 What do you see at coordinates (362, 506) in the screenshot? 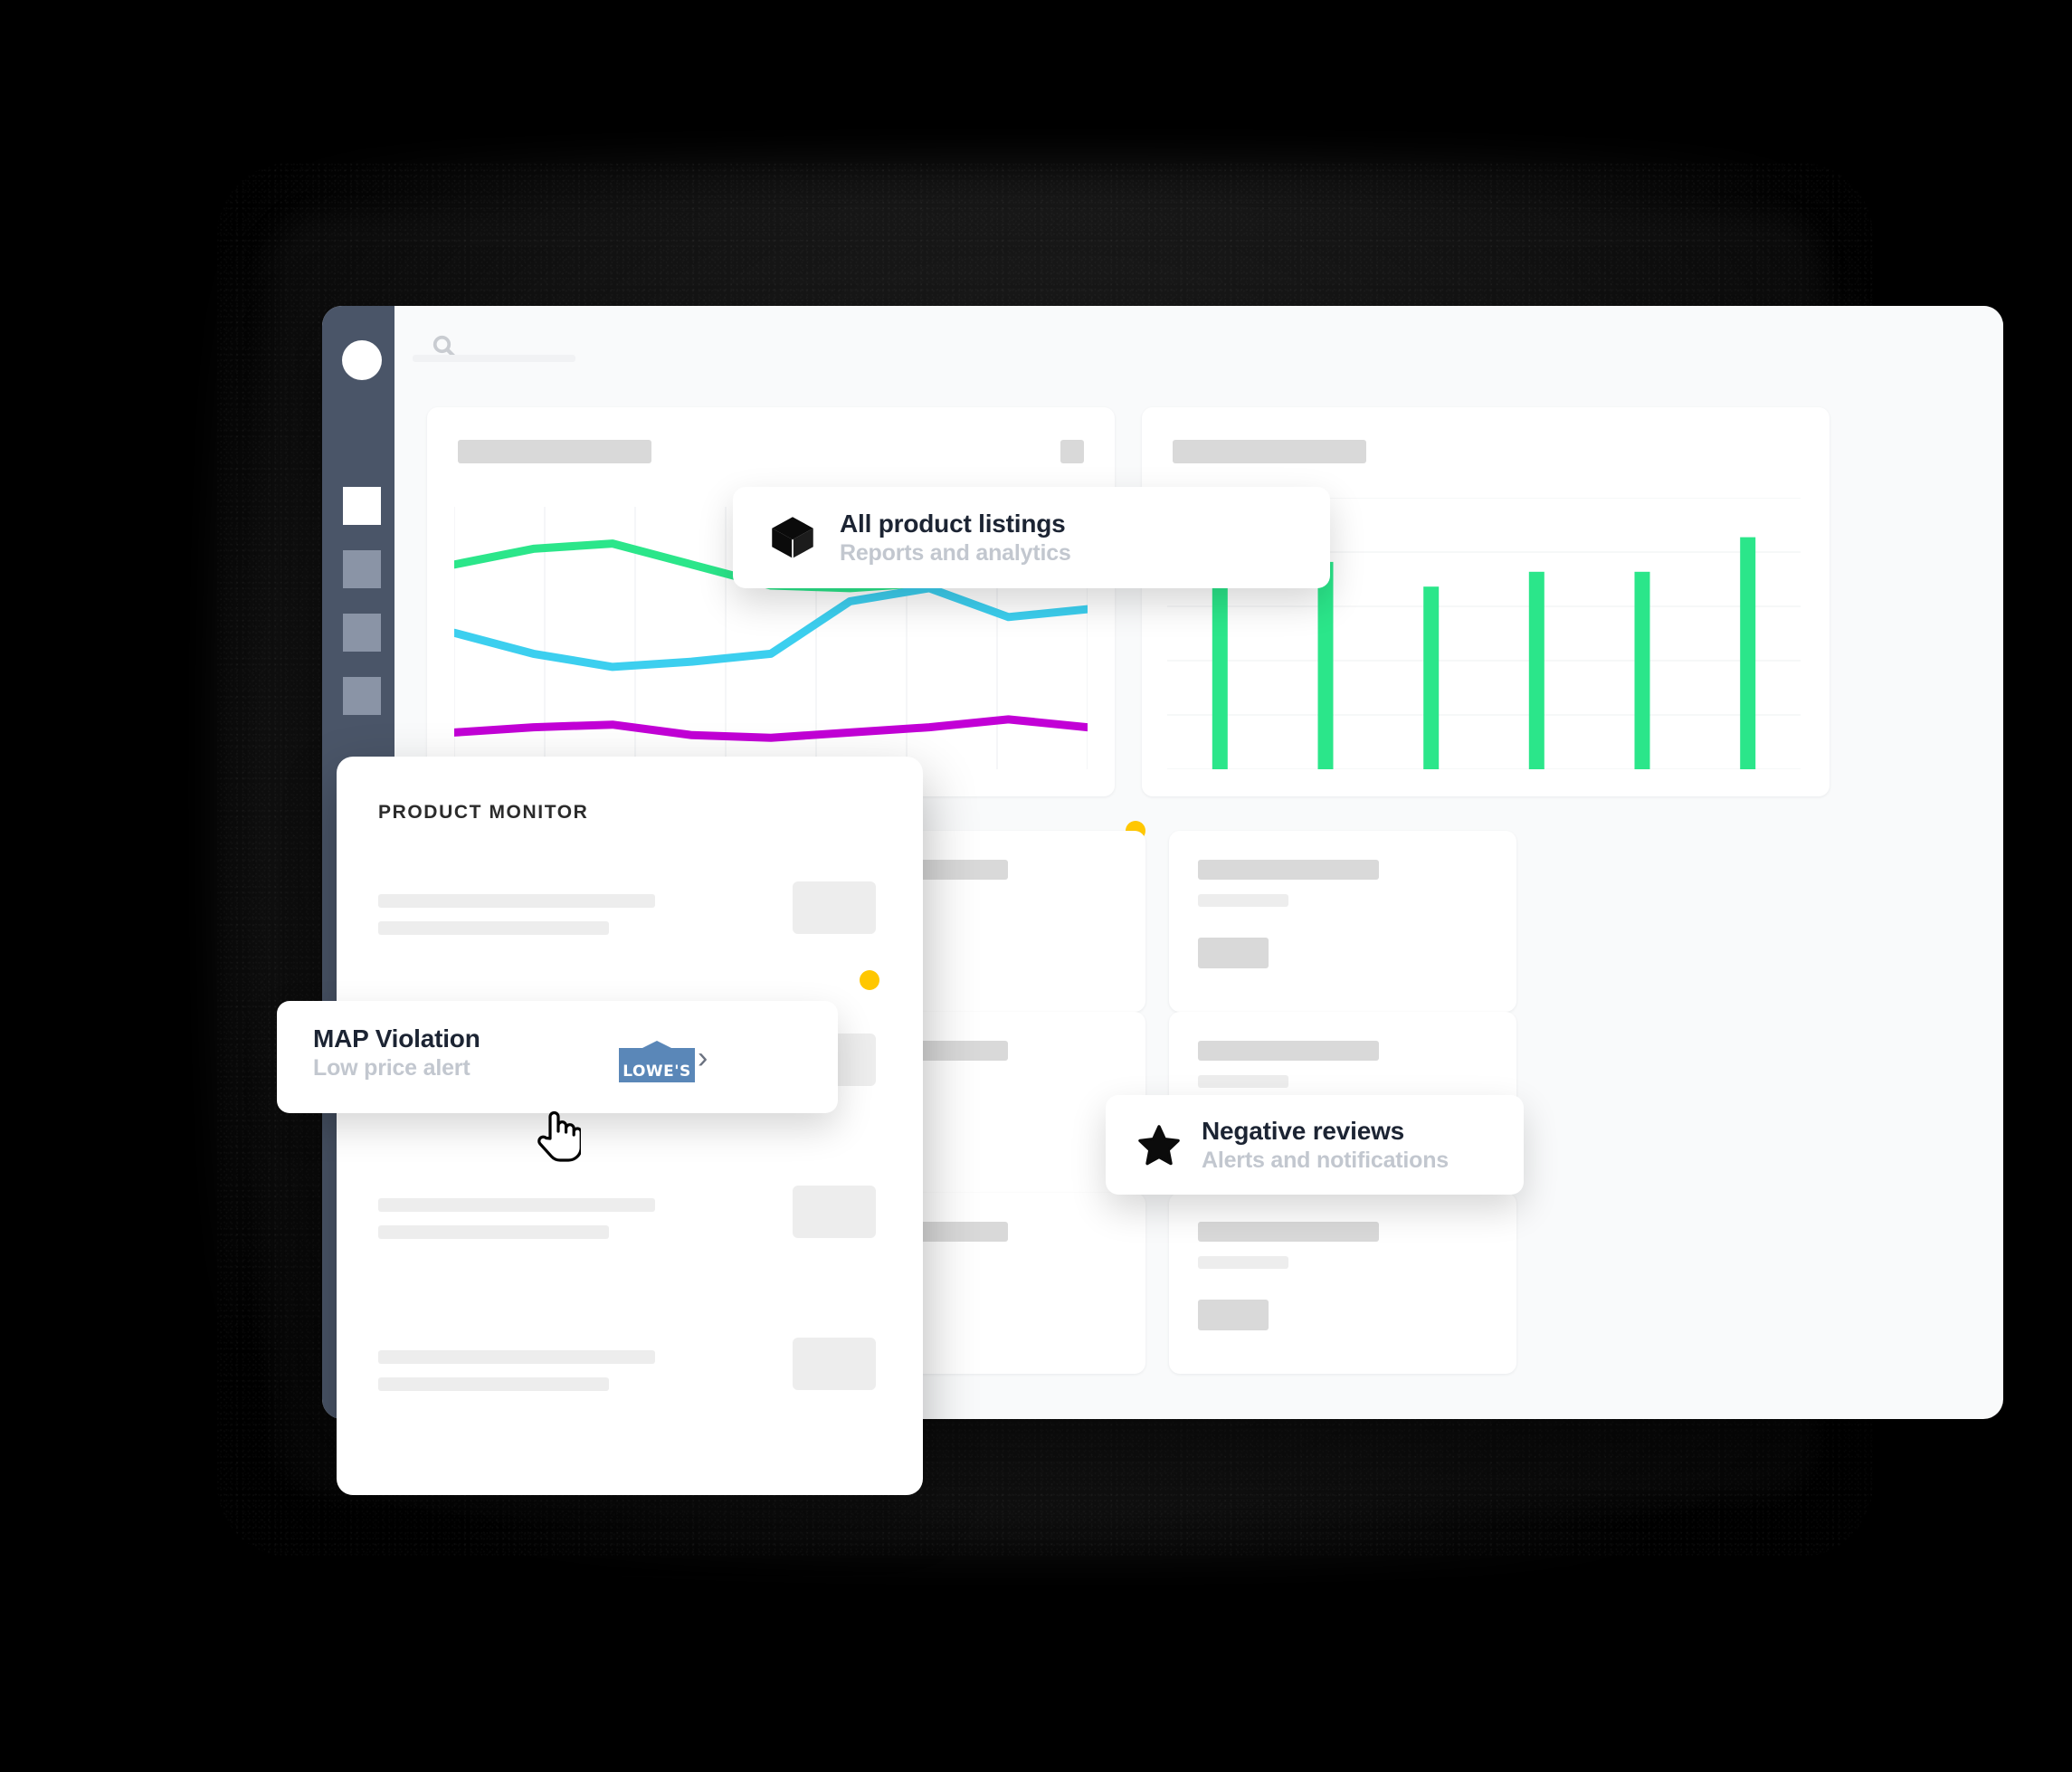
I see `sidebar-item-dashboard` at bounding box center [362, 506].